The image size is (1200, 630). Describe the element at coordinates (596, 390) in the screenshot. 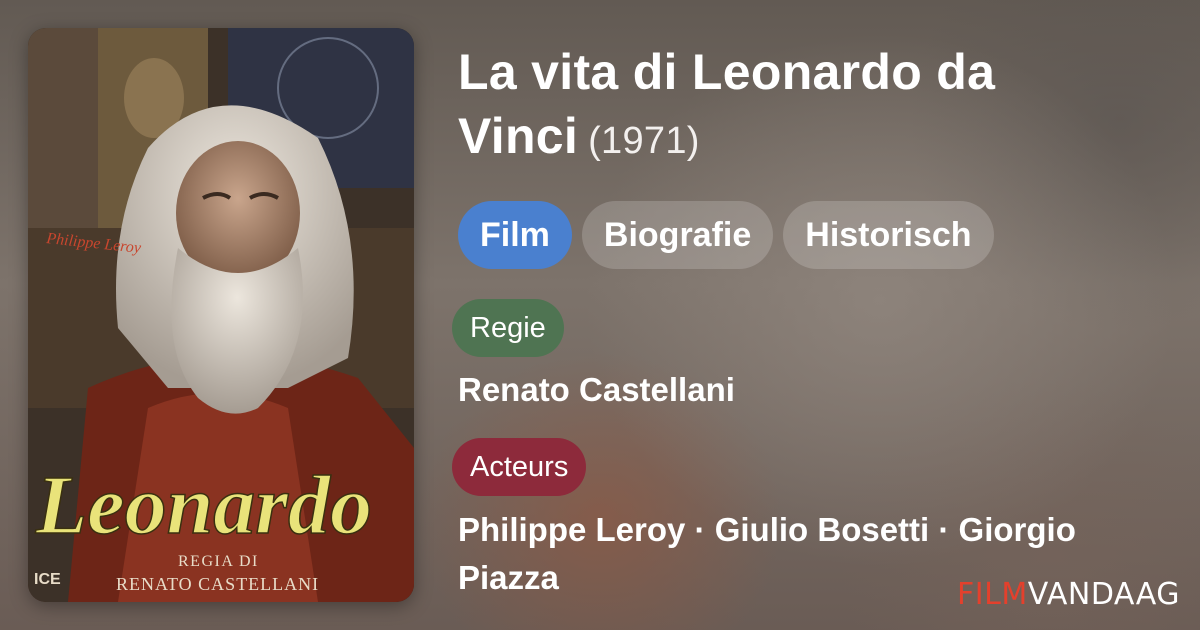

I see `director-name: Renato Castellani` at that location.